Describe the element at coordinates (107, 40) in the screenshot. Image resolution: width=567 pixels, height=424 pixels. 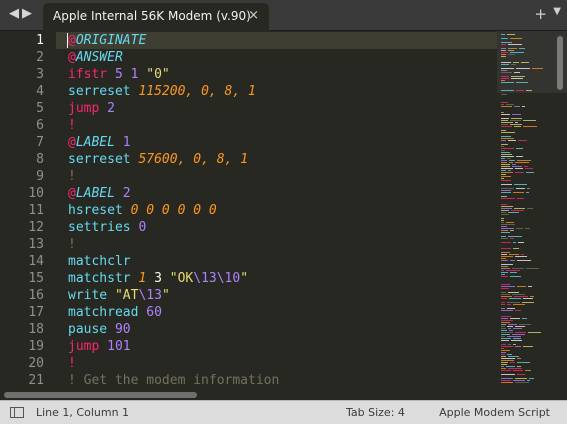
I see `code-line: @ORIGINATE` at that location.